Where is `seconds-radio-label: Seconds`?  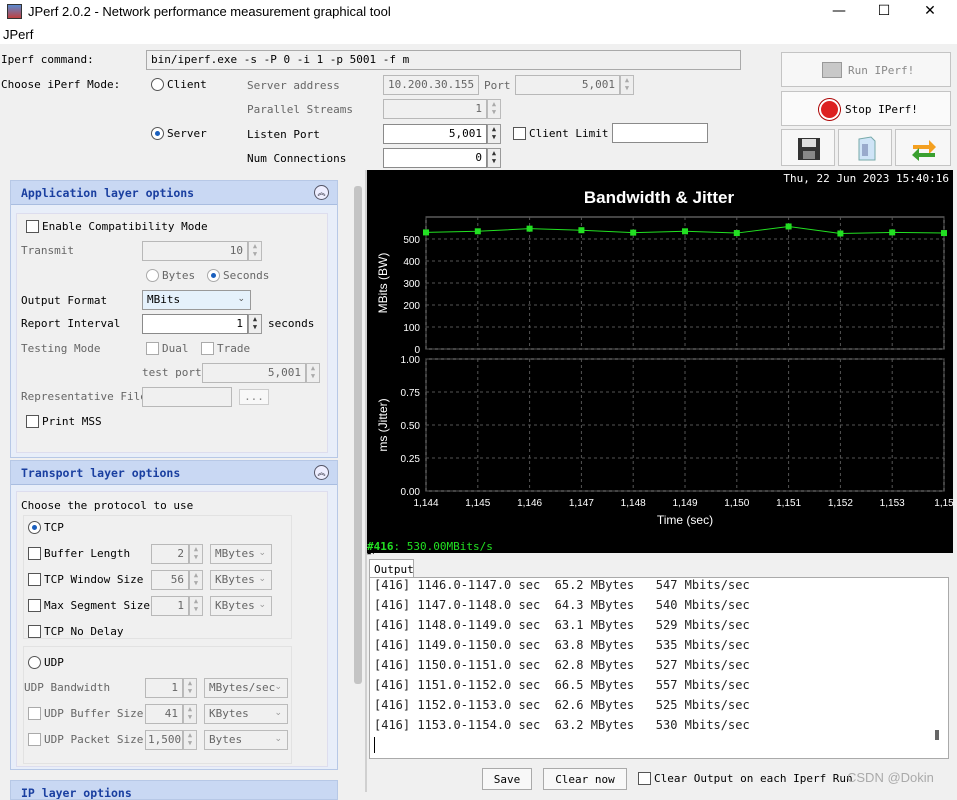
seconds-radio-label: Seconds is located at coordinates (246, 275).